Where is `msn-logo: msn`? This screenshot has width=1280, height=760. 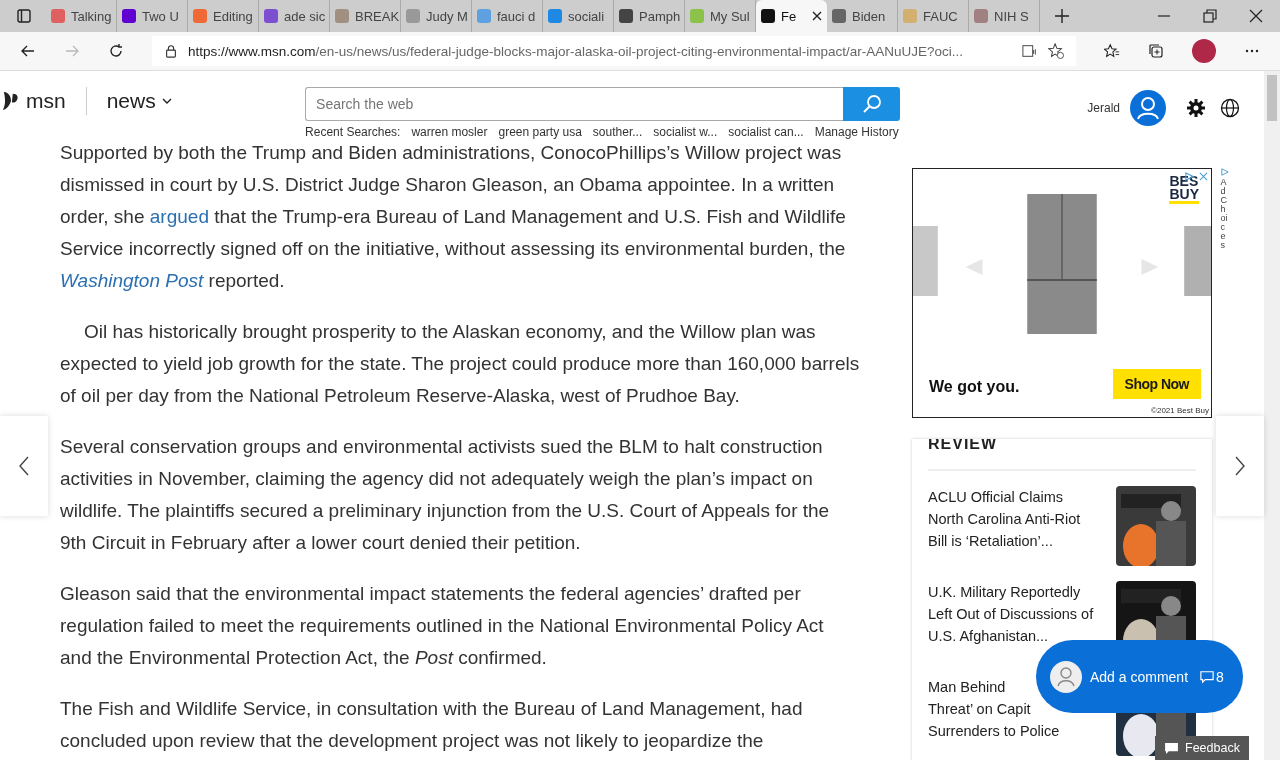 msn-logo: msn is located at coordinates (46, 101).